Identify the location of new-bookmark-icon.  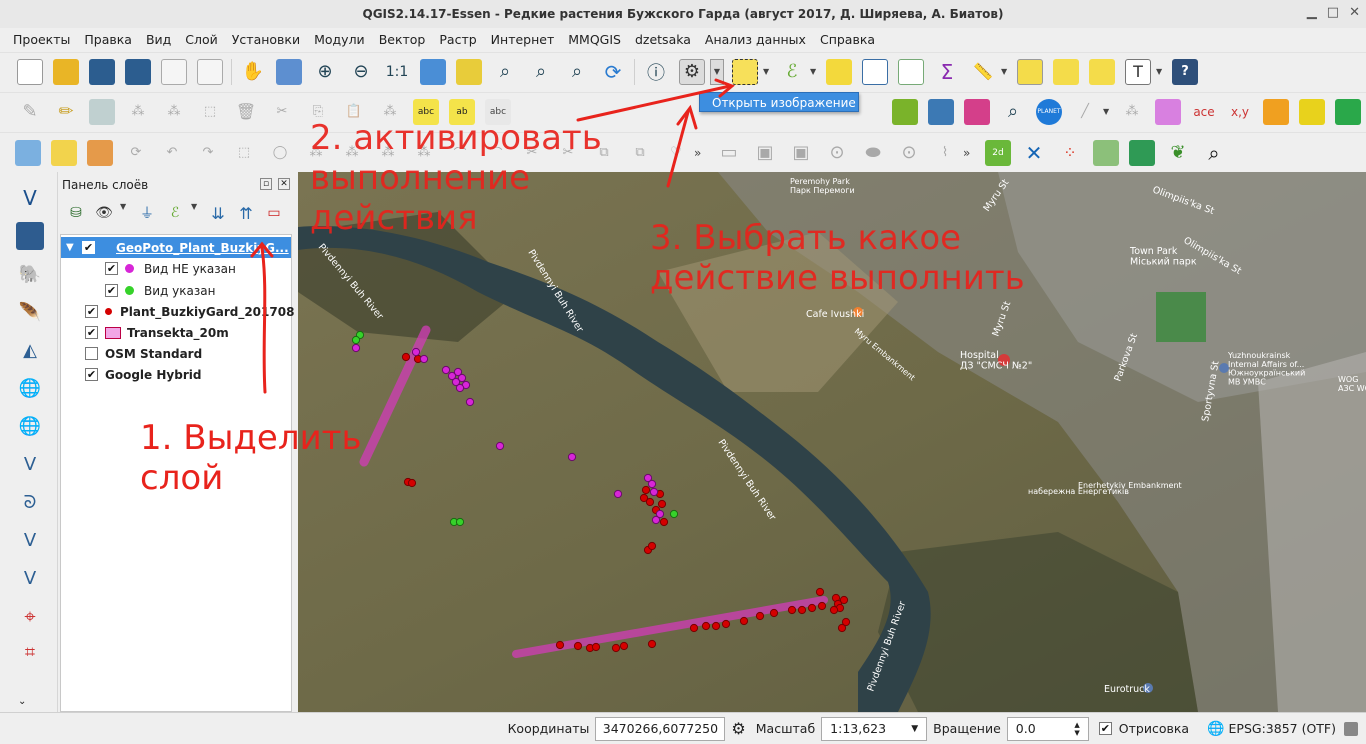
(1066, 71).